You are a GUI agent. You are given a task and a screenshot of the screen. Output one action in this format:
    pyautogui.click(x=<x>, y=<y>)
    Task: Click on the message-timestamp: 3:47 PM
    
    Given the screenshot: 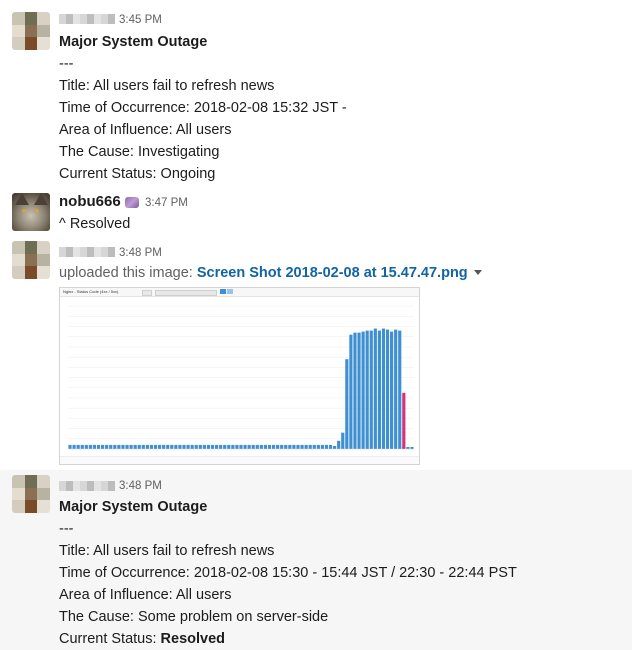 What is the action you would take?
    pyautogui.click(x=166, y=203)
    